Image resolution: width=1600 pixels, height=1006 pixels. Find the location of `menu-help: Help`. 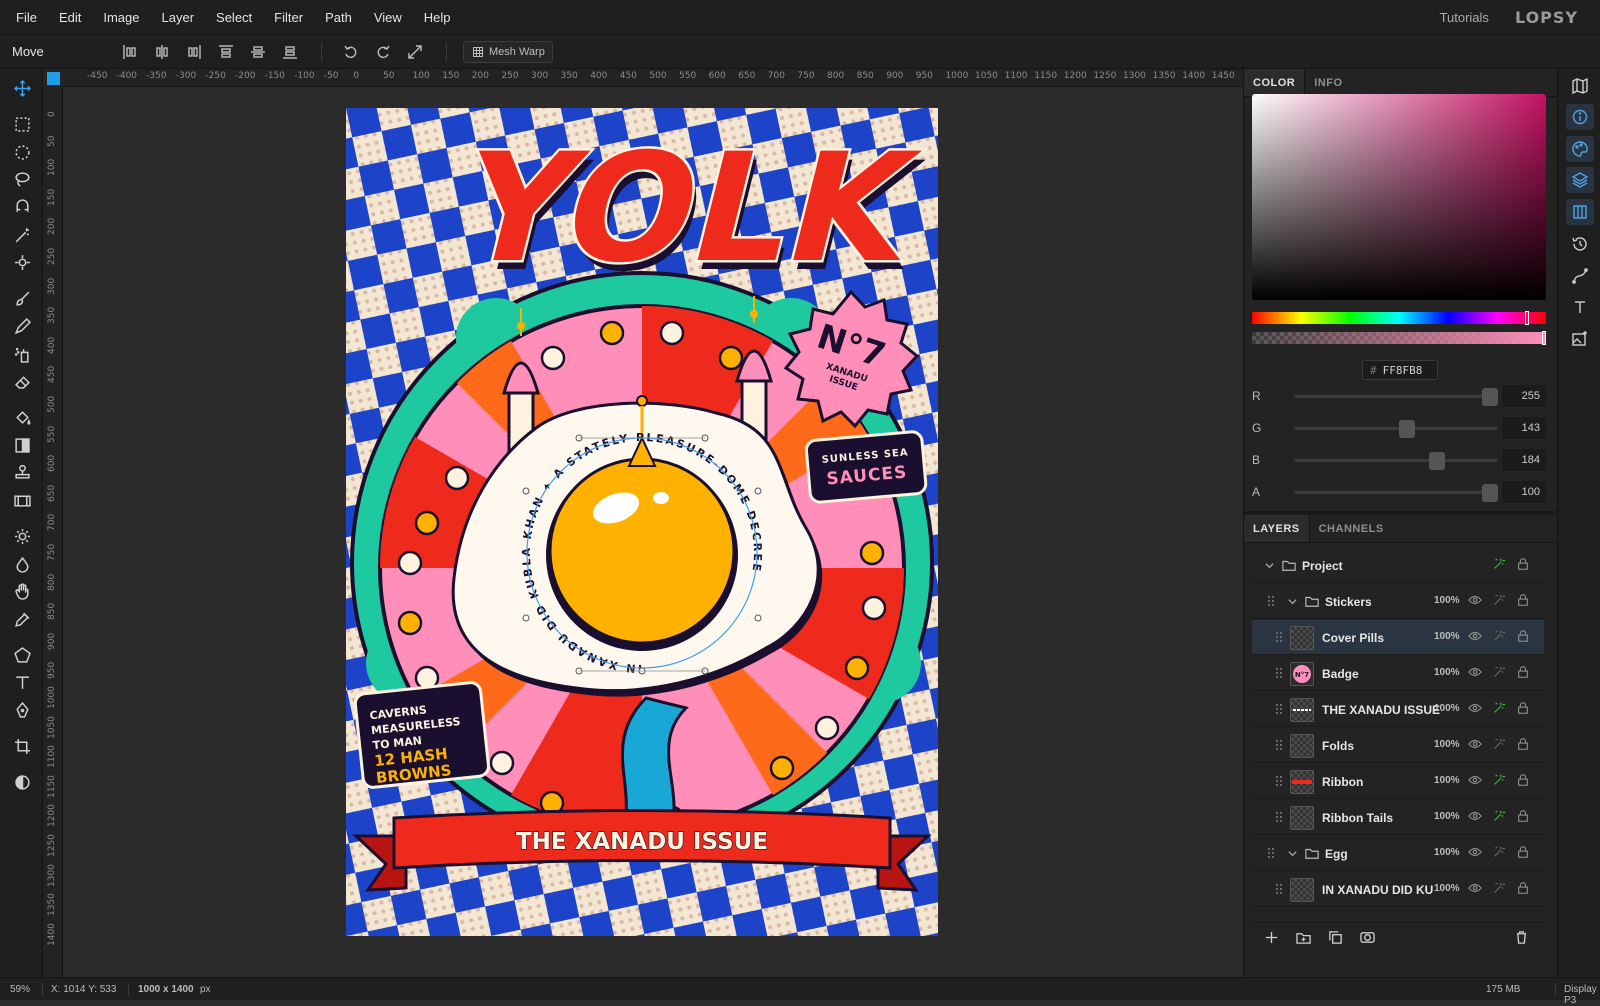

menu-help: Help is located at coordinates (437, 17).